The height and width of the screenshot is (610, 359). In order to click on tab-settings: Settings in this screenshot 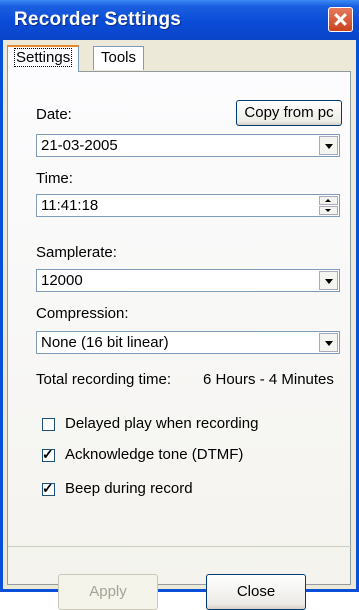, I will do `click(43, 58)`.